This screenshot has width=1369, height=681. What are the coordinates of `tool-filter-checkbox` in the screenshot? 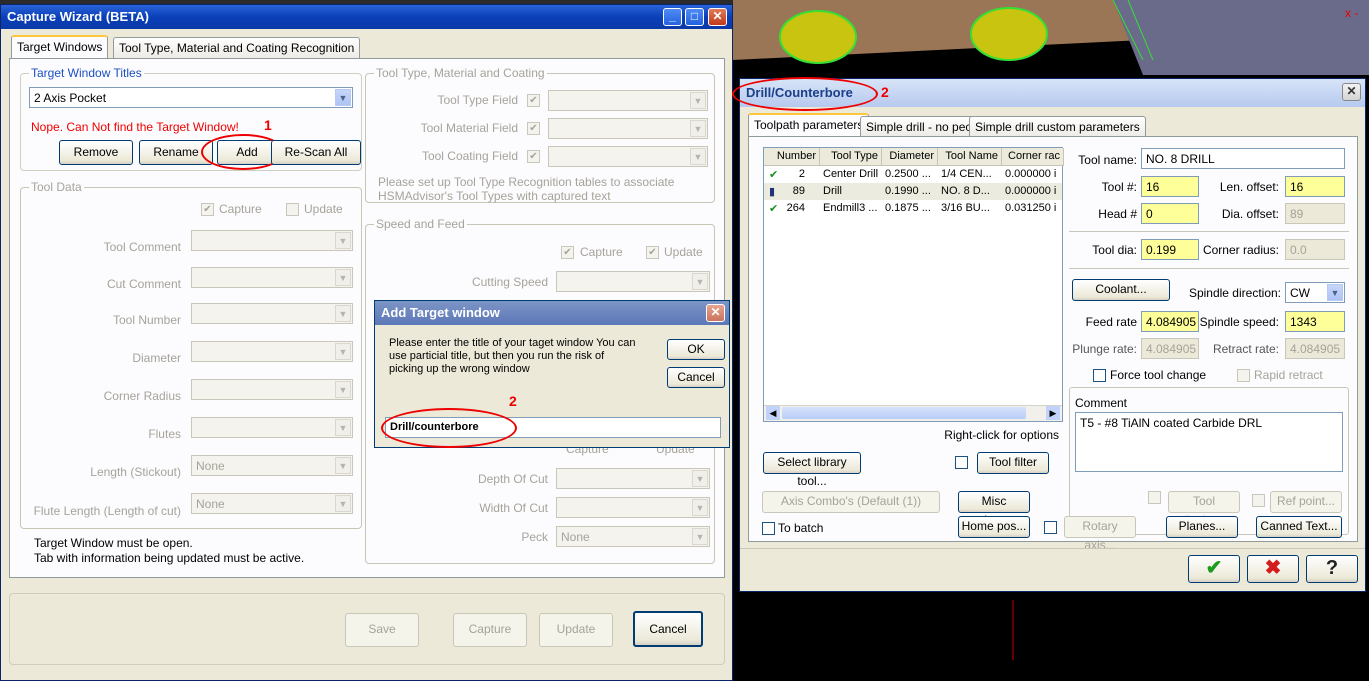 It's located at (961, 462).